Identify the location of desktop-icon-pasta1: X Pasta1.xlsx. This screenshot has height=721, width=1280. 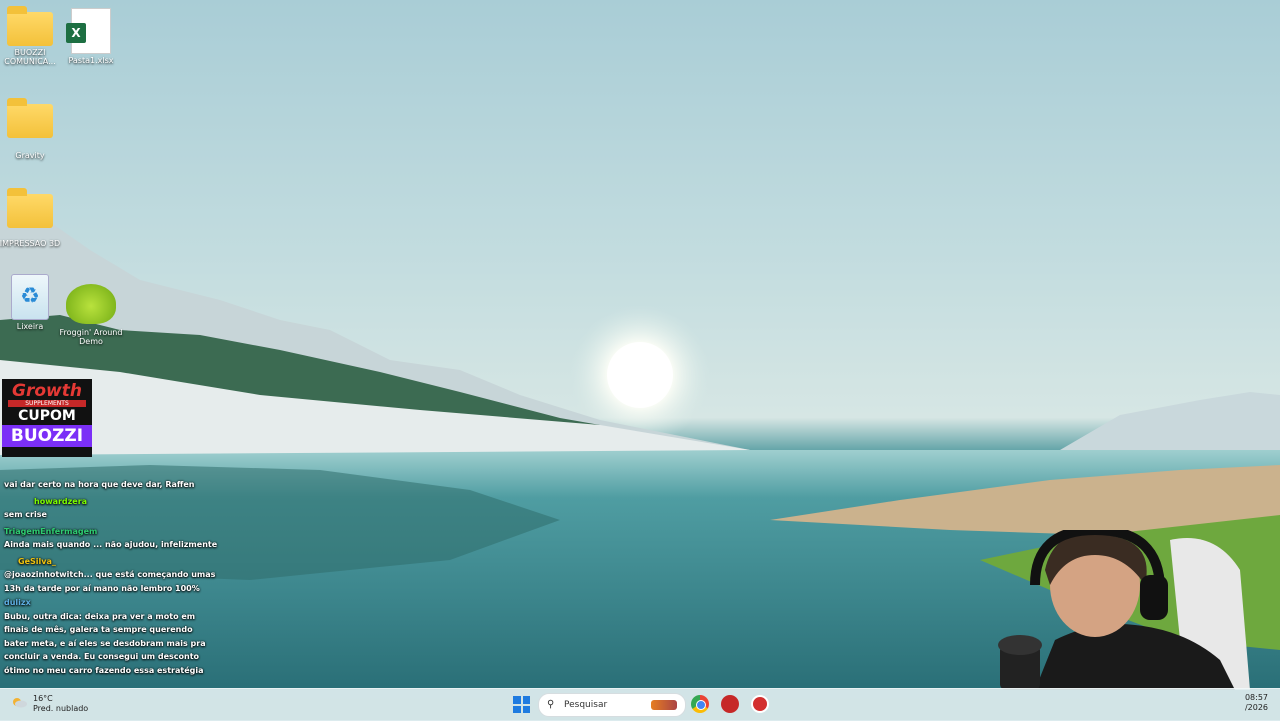
(91, 36).